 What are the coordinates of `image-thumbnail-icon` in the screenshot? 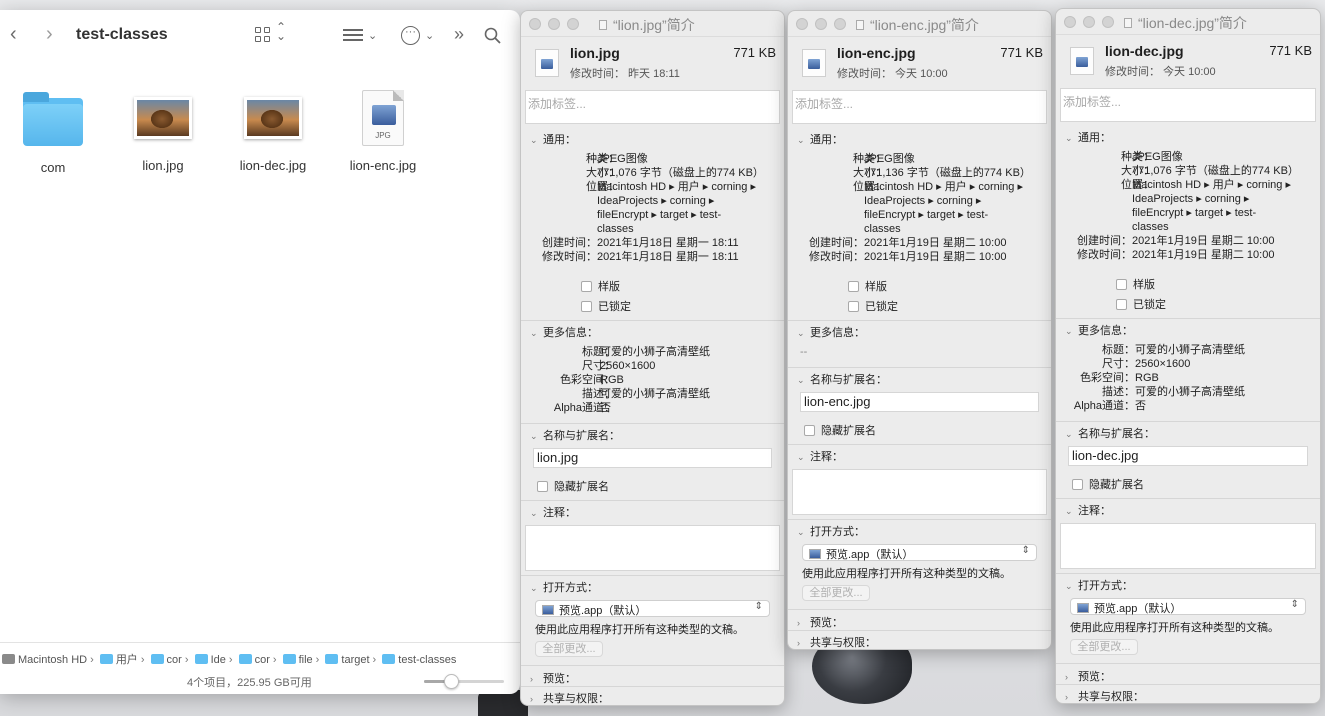 It's located at (163, 118).